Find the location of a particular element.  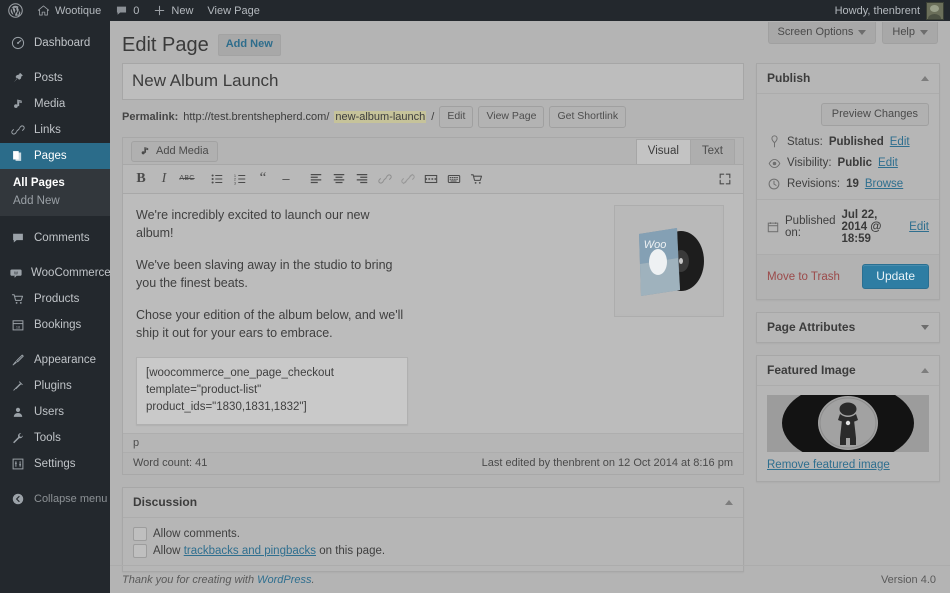

sidebar-item-pages: Pages is located at coordinates (55, 156).